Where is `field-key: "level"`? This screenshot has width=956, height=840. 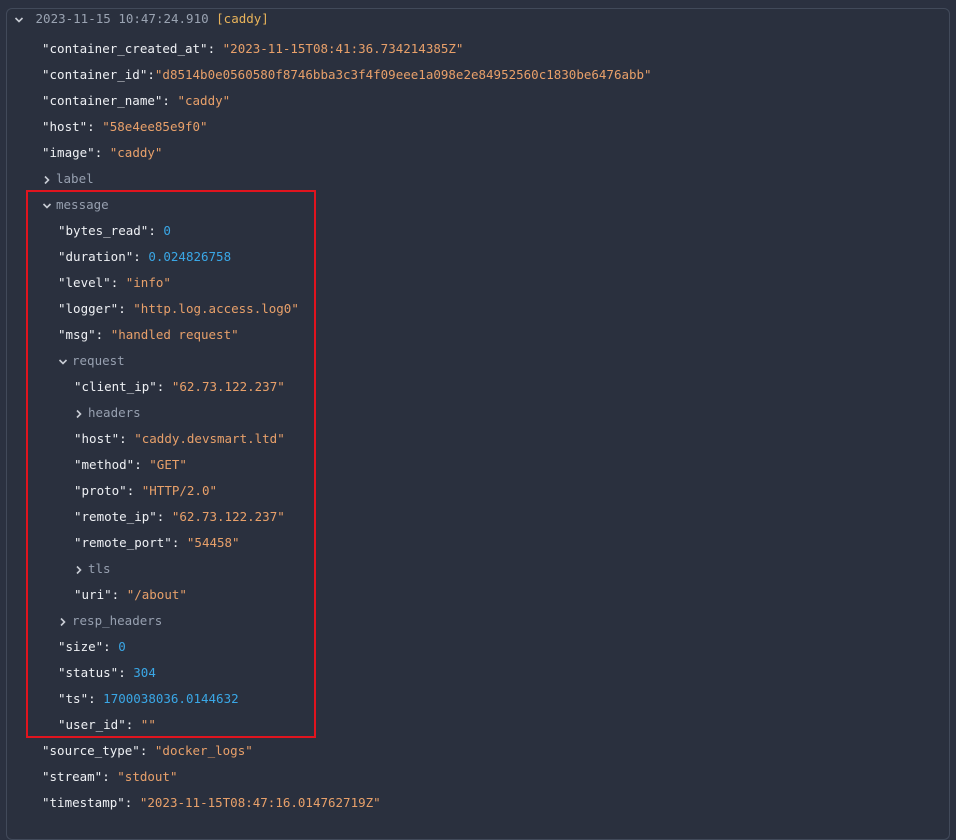 field-key: "level" is located at coordinates (84, 282).